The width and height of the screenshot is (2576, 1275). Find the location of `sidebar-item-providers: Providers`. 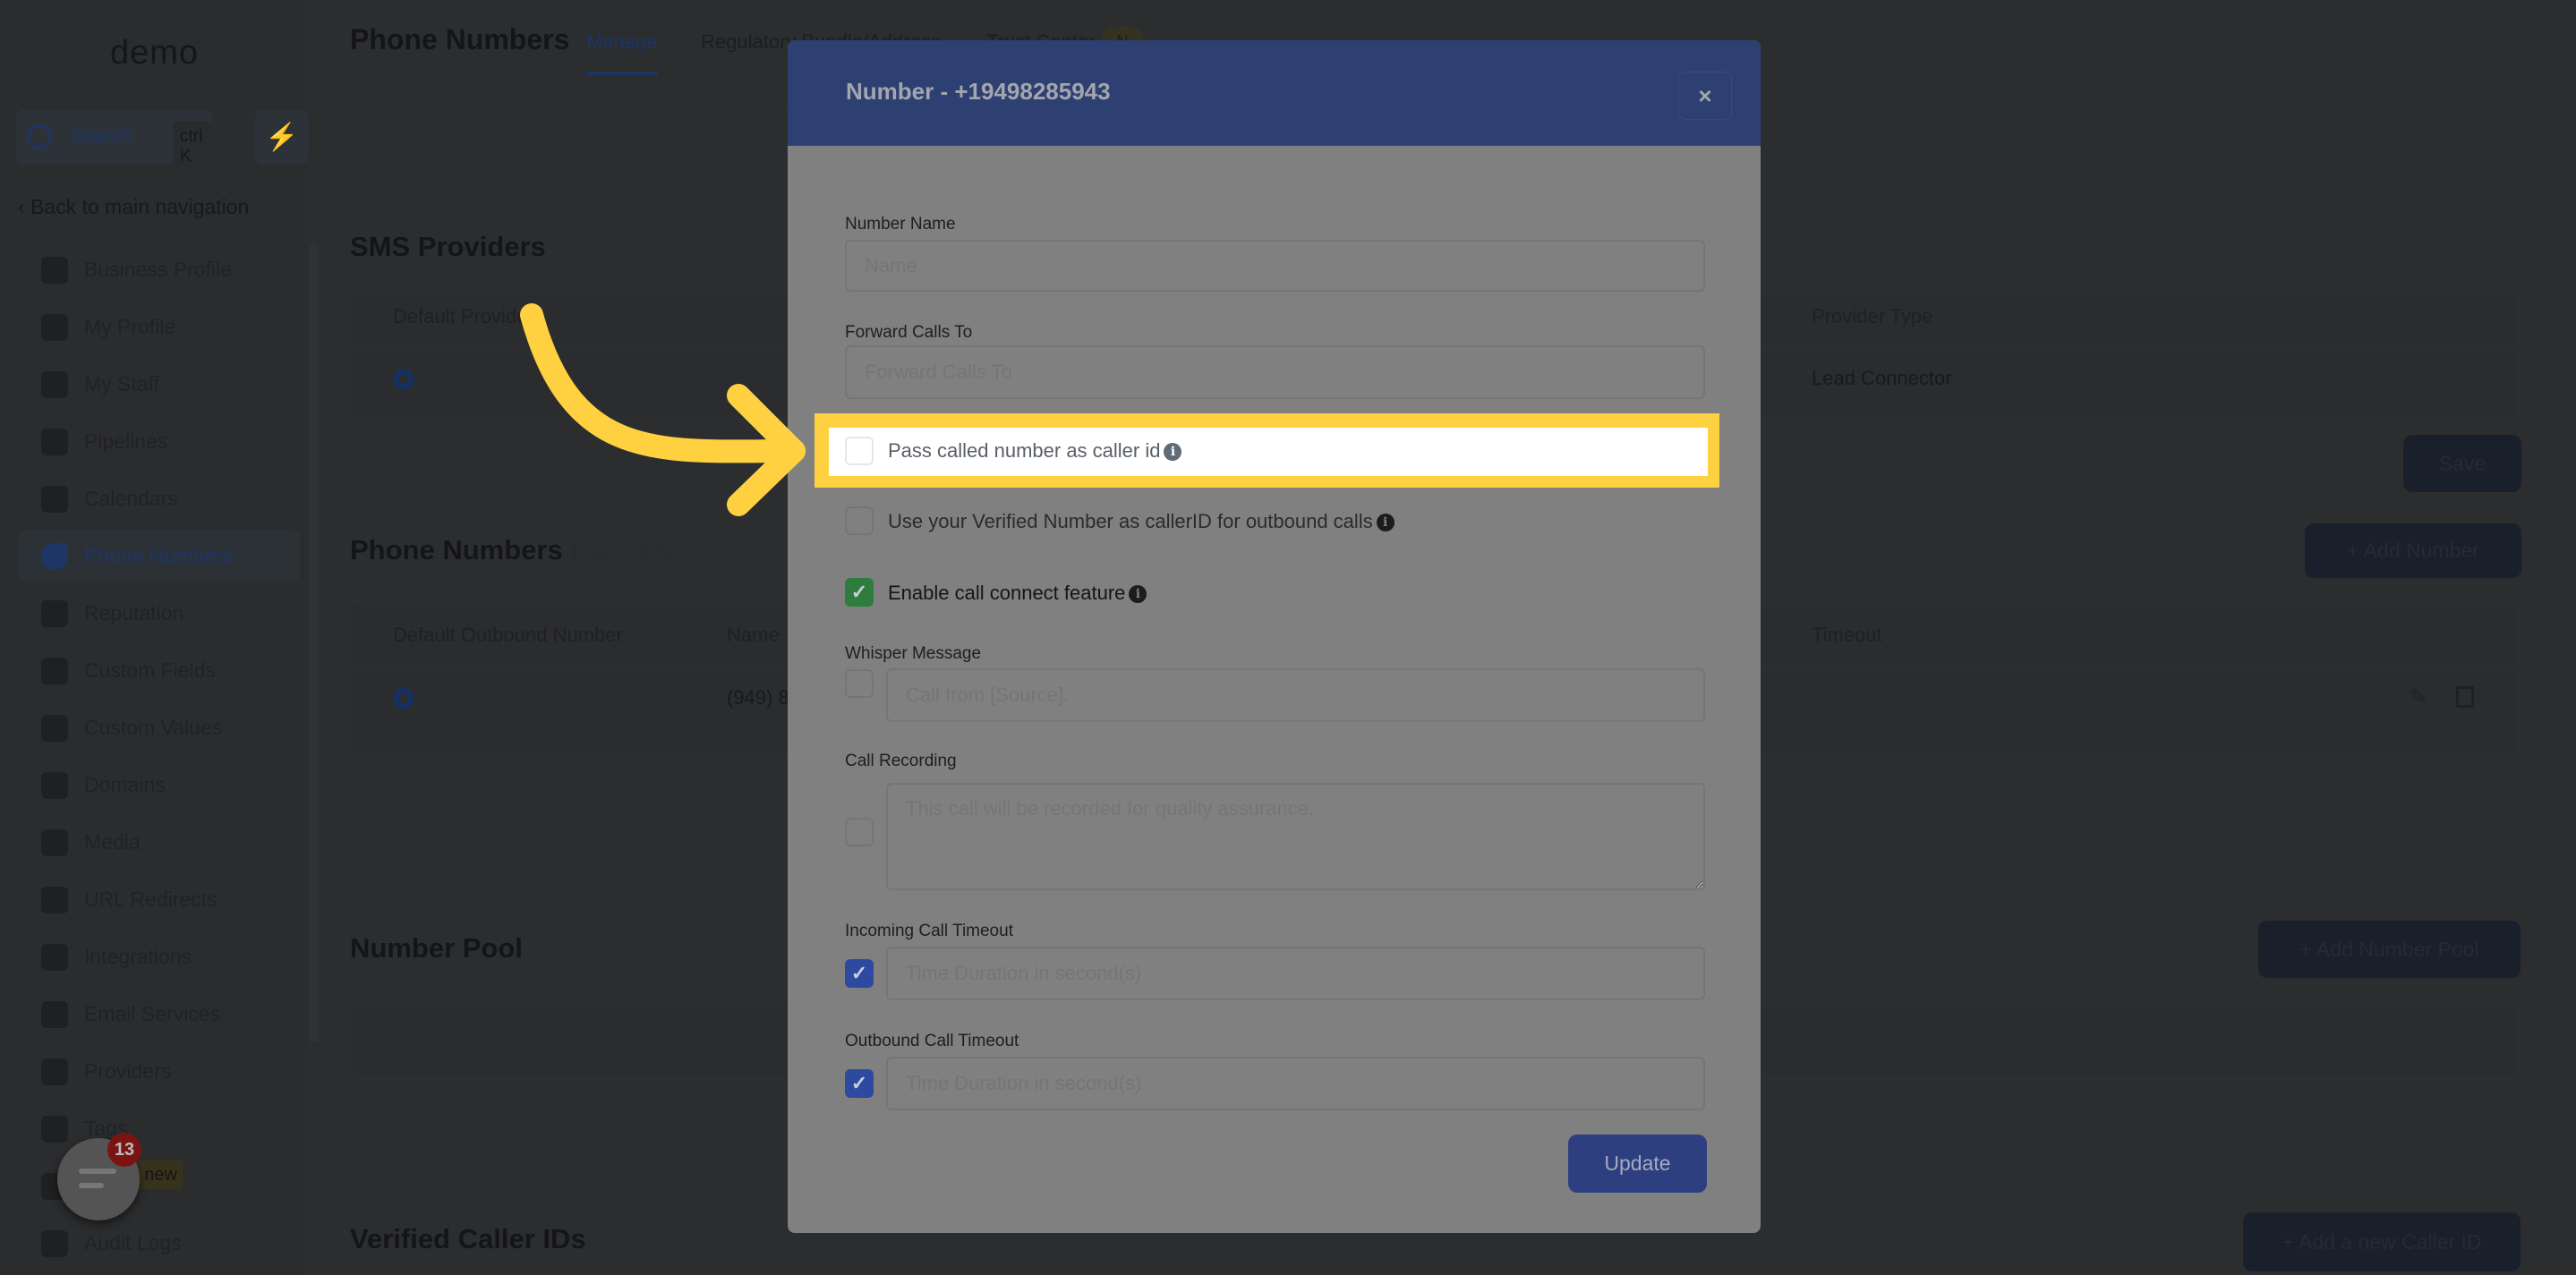

sidebar-item-providers: Providers is located at coordinates (159, 1071).